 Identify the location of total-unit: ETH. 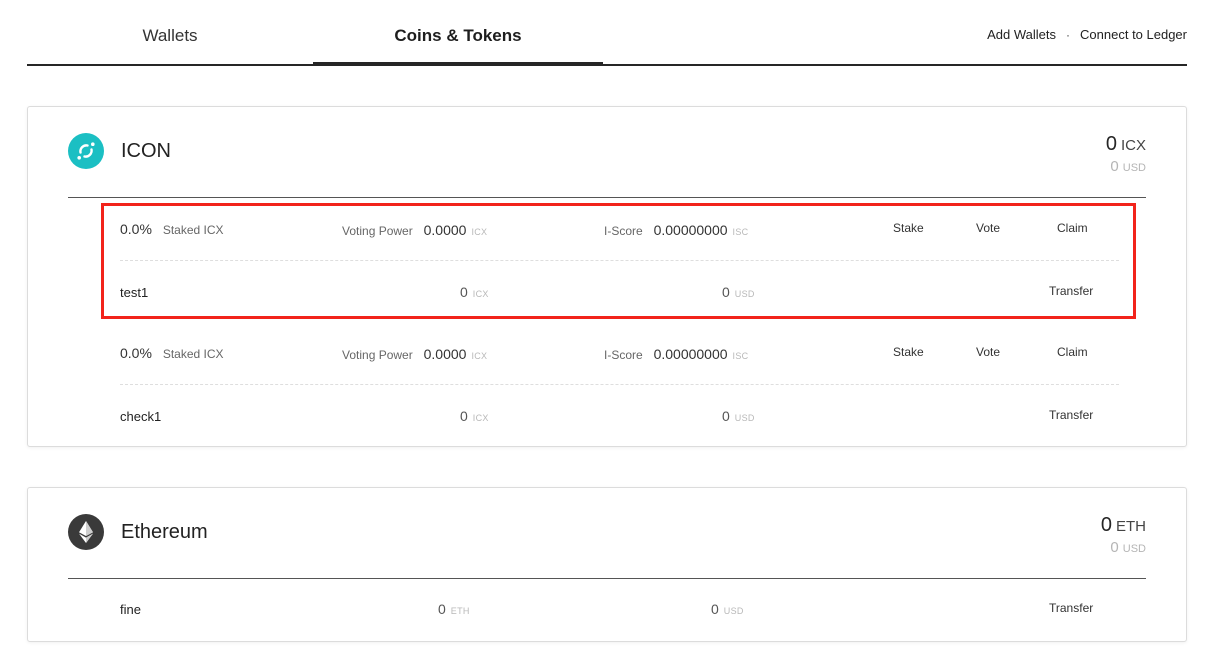
(1131, 526).